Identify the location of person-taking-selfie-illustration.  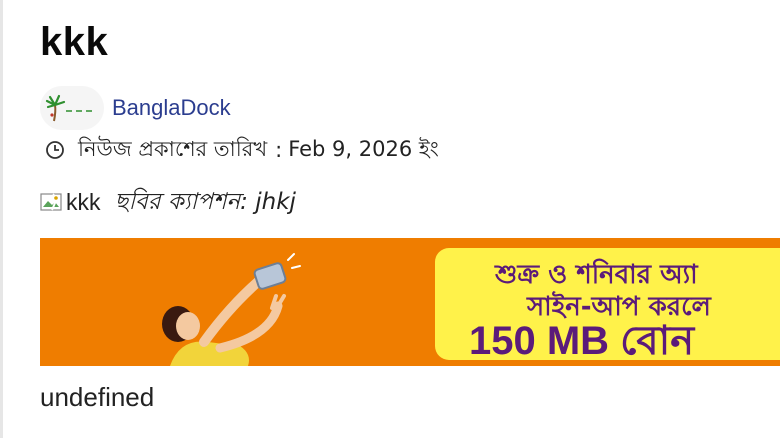
(231, 309).